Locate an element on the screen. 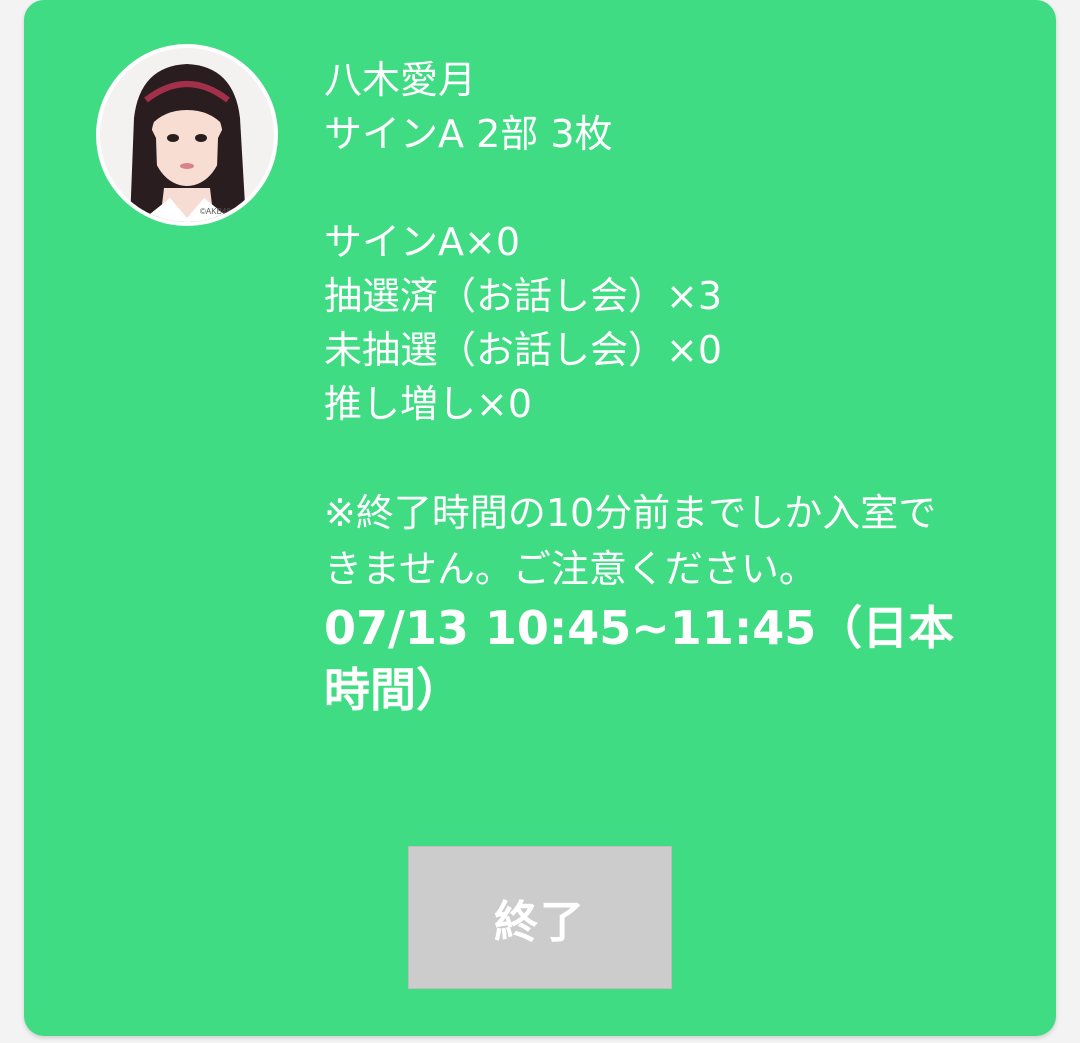 The width and height of the screenshot is (1080, 1043). ticket-summary: サインA 2部 3枚 is located at coordinates (468, 134).